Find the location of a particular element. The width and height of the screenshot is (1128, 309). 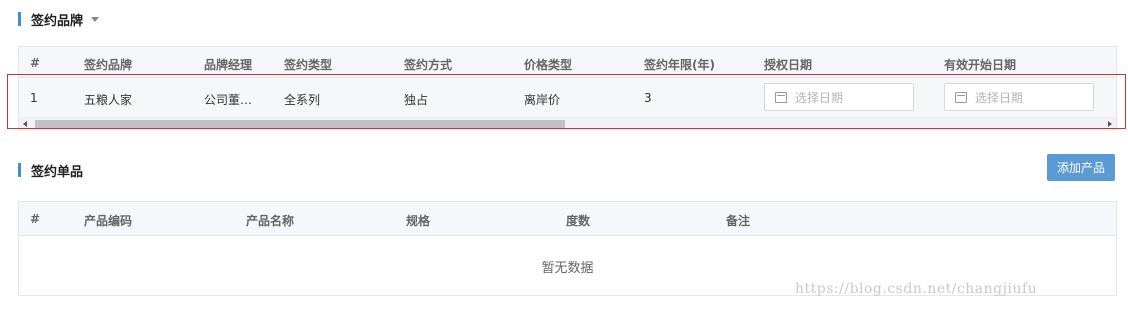

brand-section-title: 签约品牌 is located at coordinates (59, 20).